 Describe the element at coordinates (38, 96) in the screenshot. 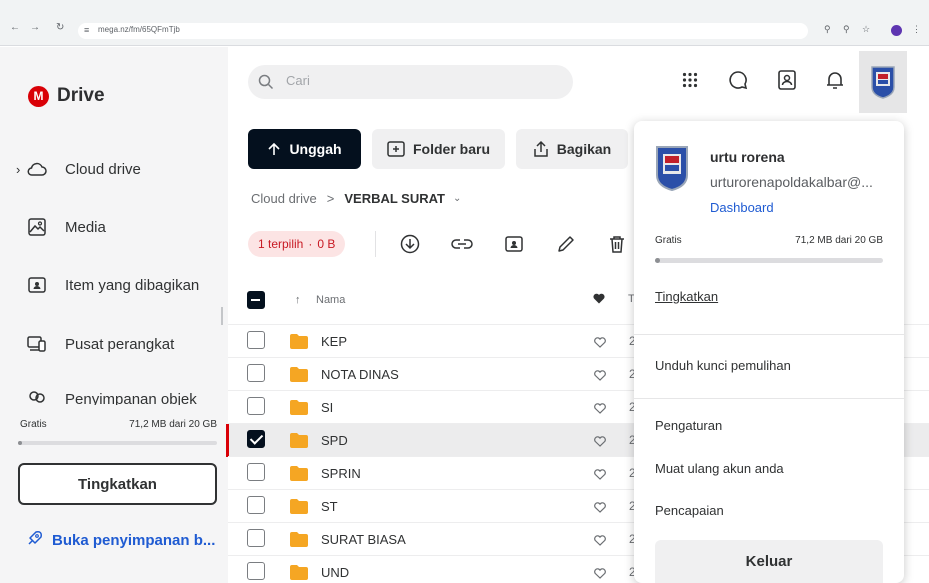

I see `mega-logo-icon: M` at that location.